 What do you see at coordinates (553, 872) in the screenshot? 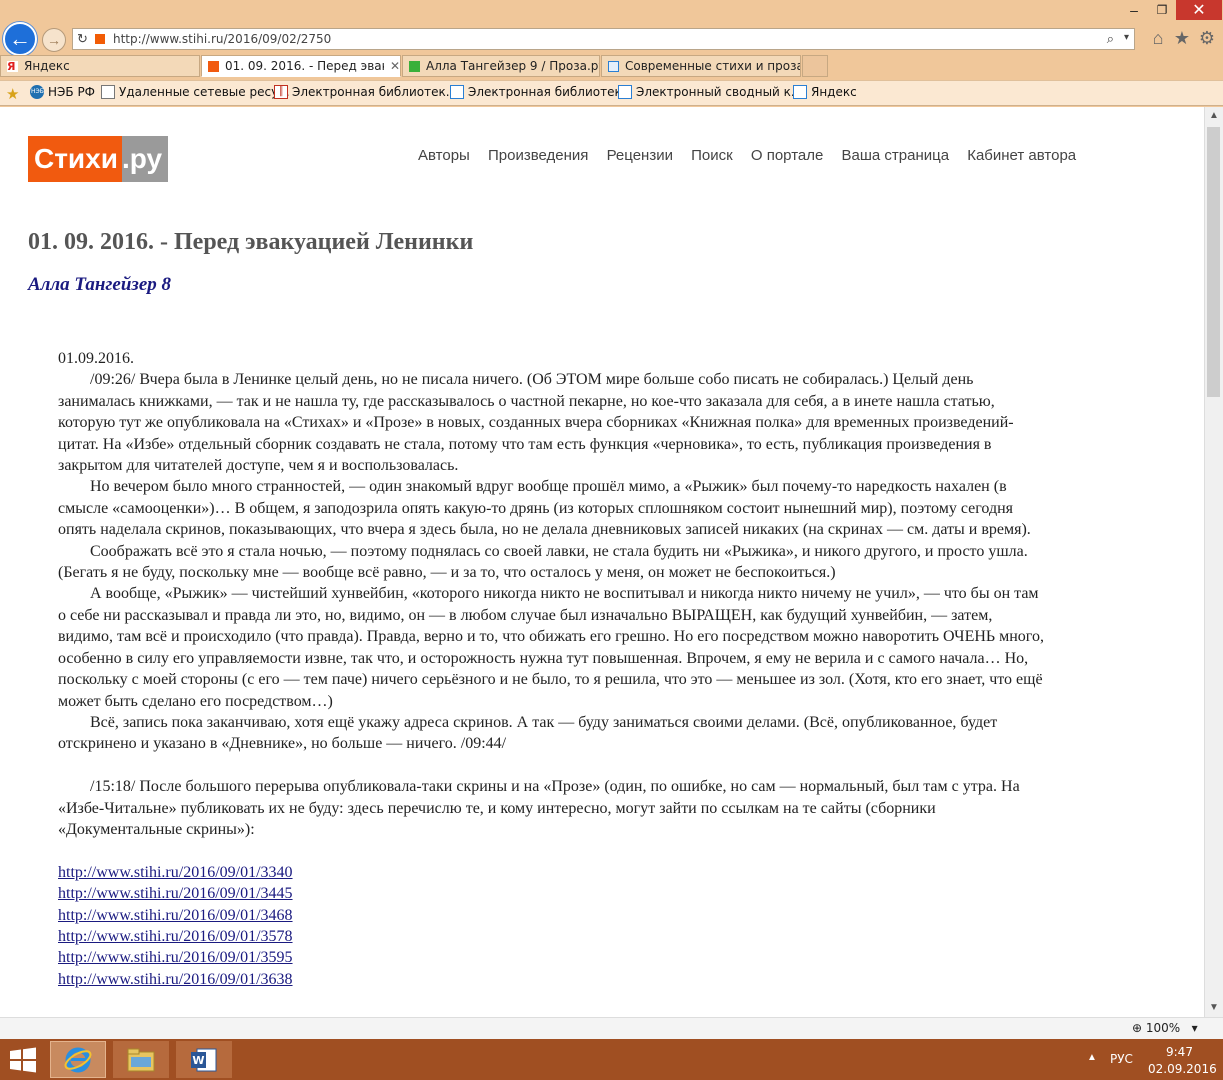
I see `screenshot-link: http://www.stihi.ru/2016/09/01/3340` at bounding box center [553, 872].